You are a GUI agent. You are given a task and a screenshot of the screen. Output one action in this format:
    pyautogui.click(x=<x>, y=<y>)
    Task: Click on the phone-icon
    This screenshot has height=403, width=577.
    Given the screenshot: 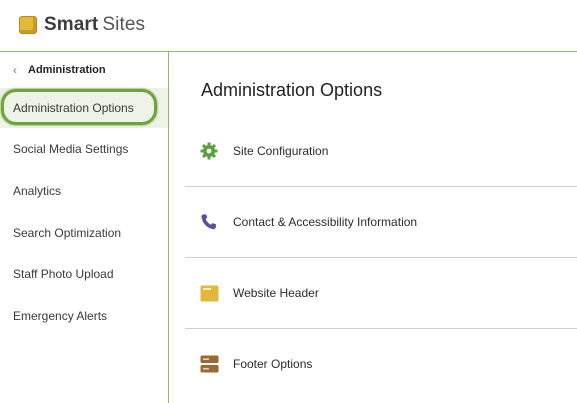 What is the action you would take?
    pyautogui.click(x=209, y=222)
    